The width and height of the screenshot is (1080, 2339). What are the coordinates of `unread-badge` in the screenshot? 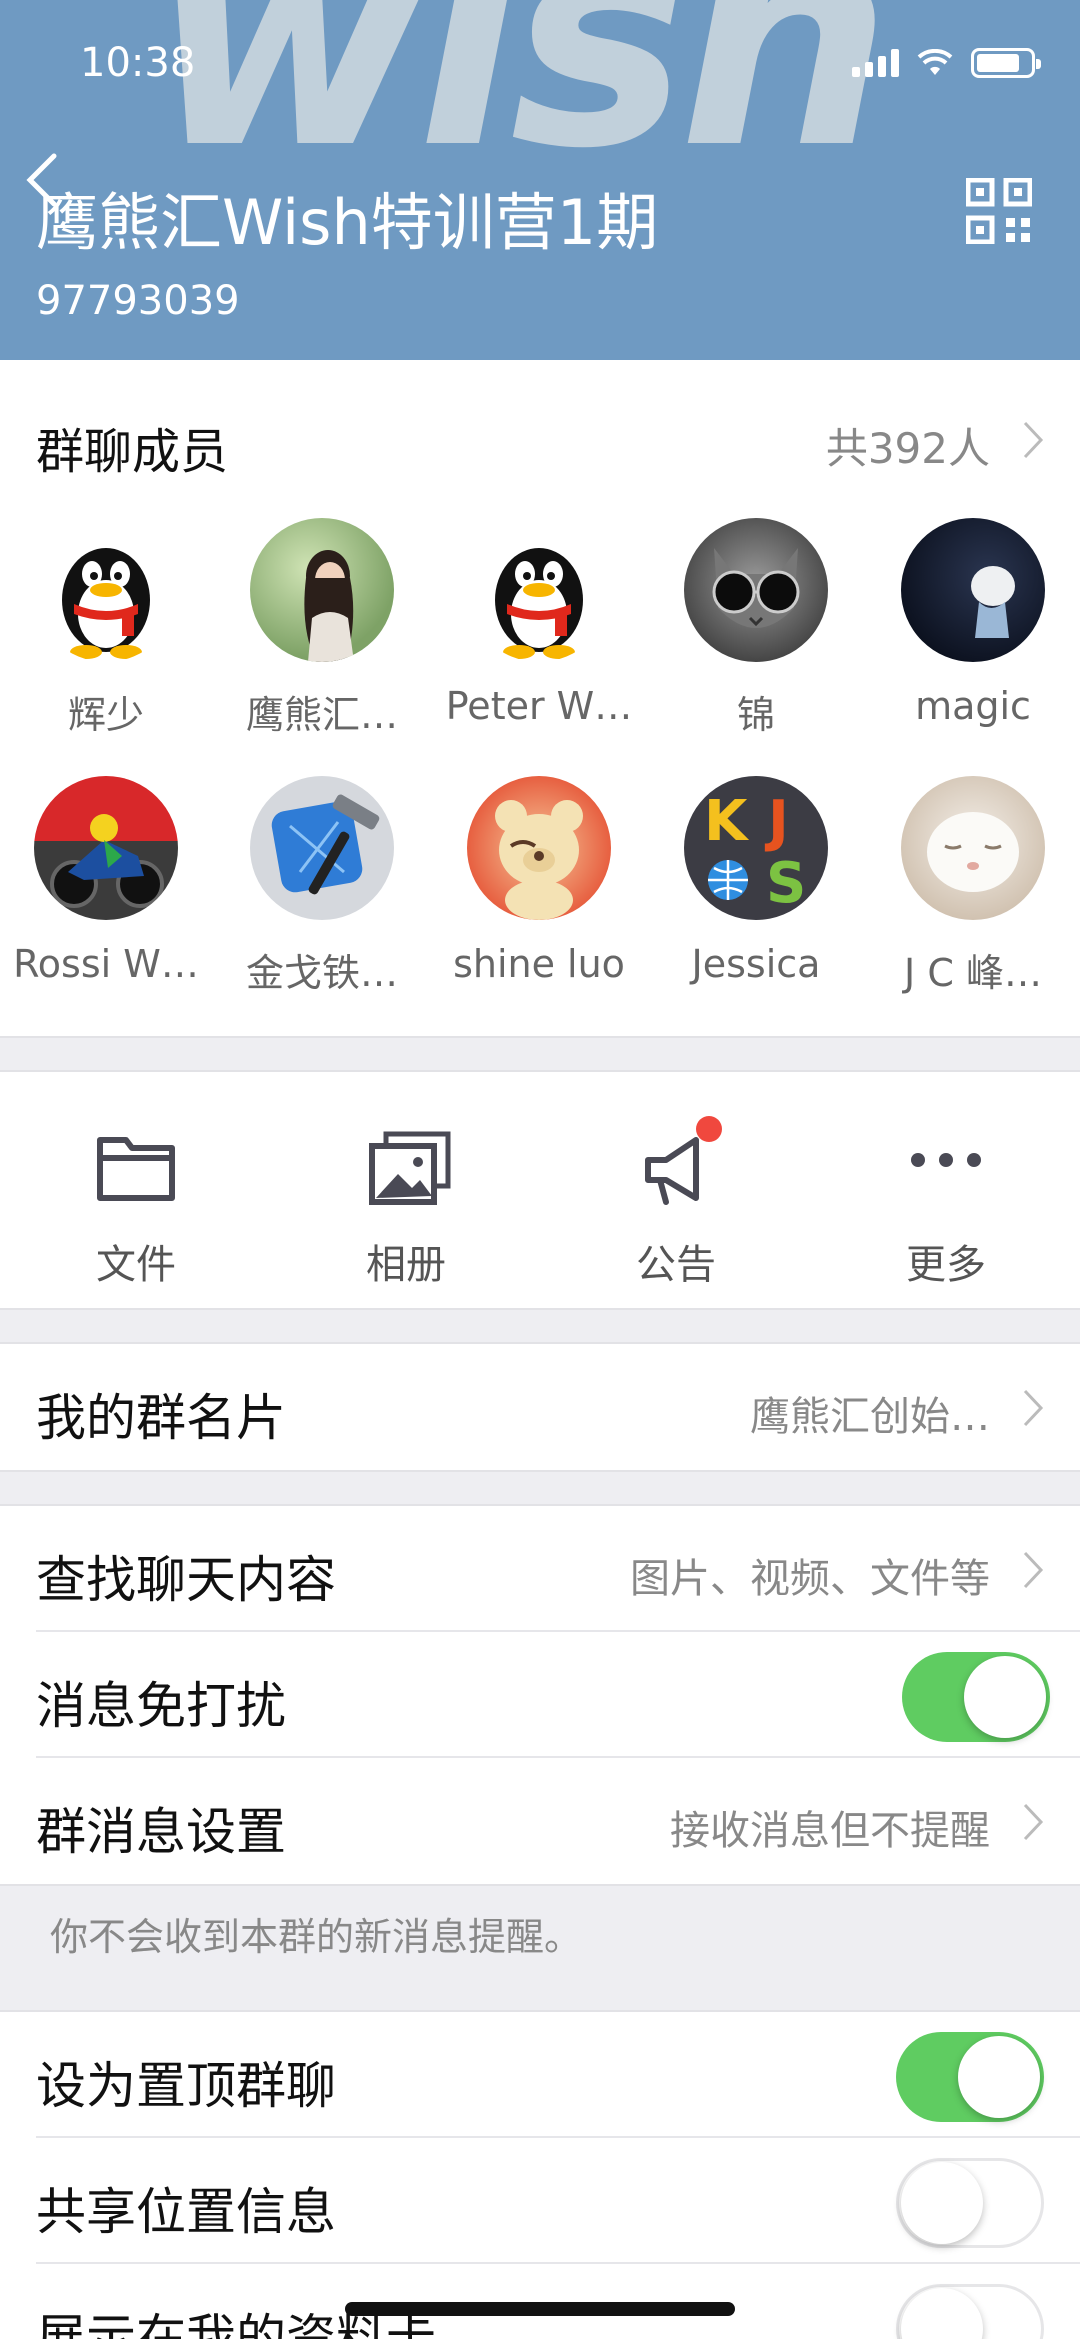 It's located at (709, 1129).